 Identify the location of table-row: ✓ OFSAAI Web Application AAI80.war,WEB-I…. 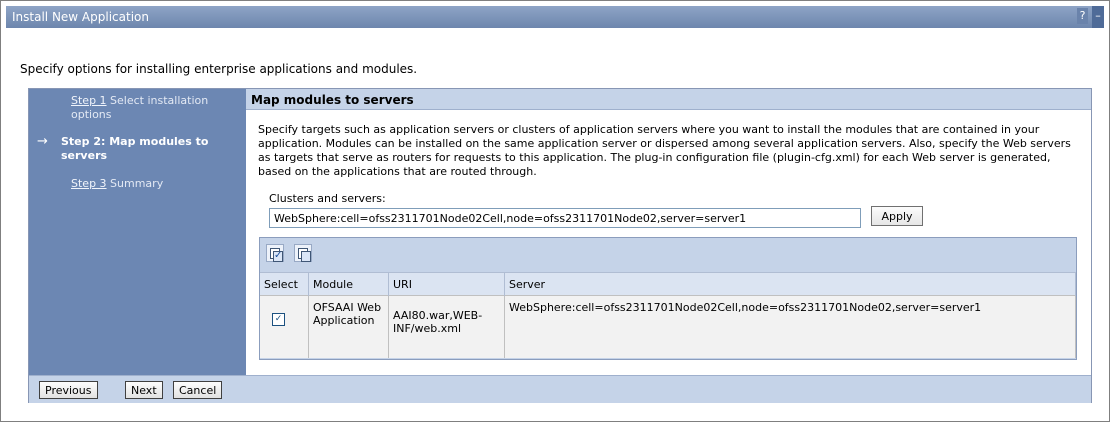
(668, 326).